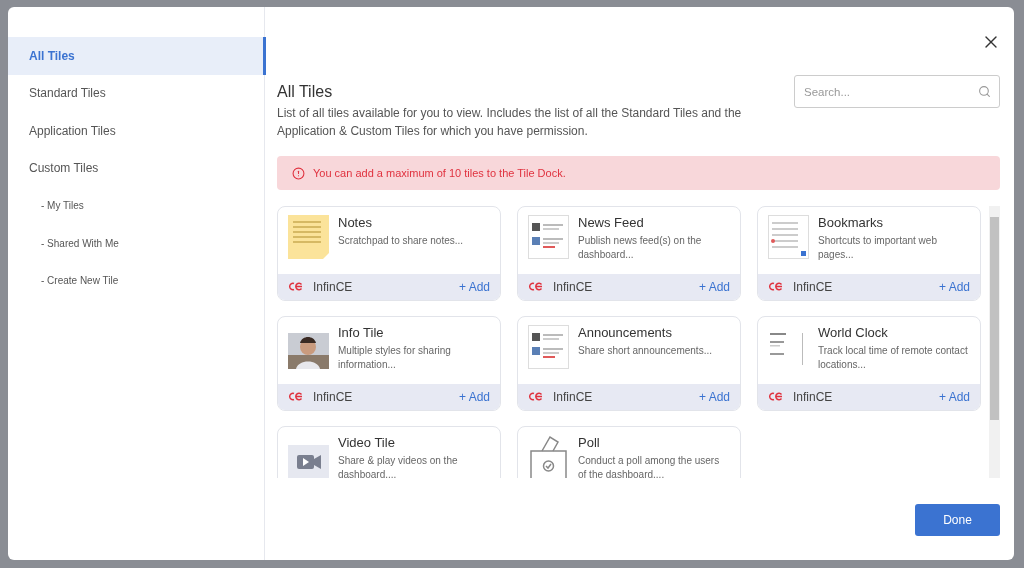 This screenshot has width=1024, height=568. What do you see at coordinates (853, 332) in the screenshot?
I see `tile-title: World Clock` at bounding box center [853, 332].